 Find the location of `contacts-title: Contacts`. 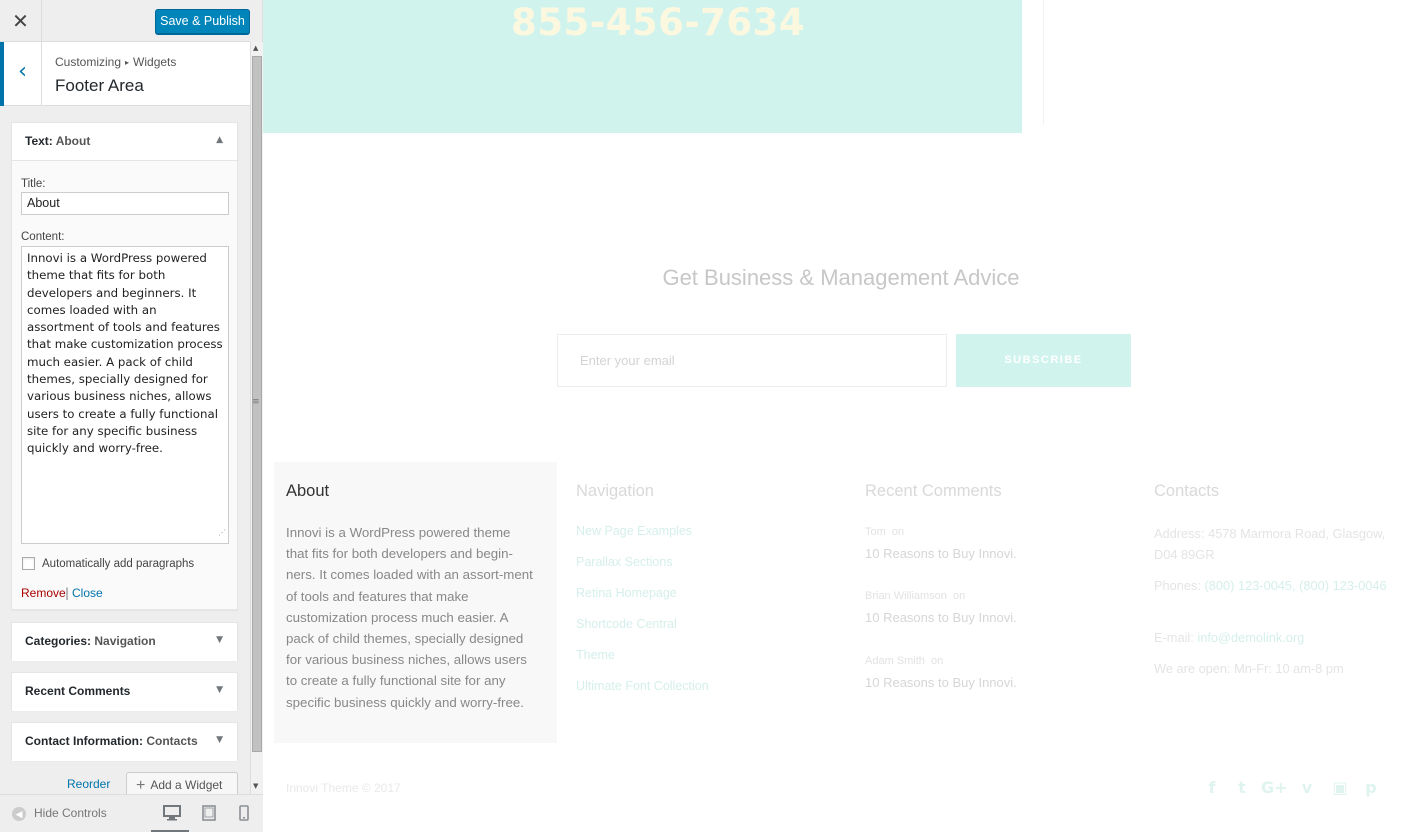

contacts-title: Contacts is located at coordinates (1187, 491).